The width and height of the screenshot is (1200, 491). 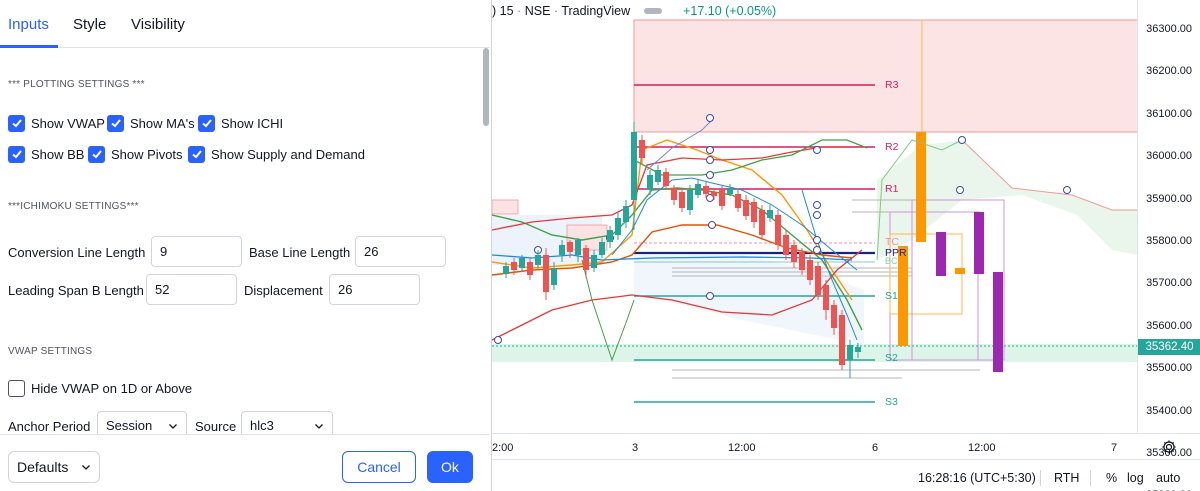 I want to click on time-tick: 7, so click(x=1114, y=448).